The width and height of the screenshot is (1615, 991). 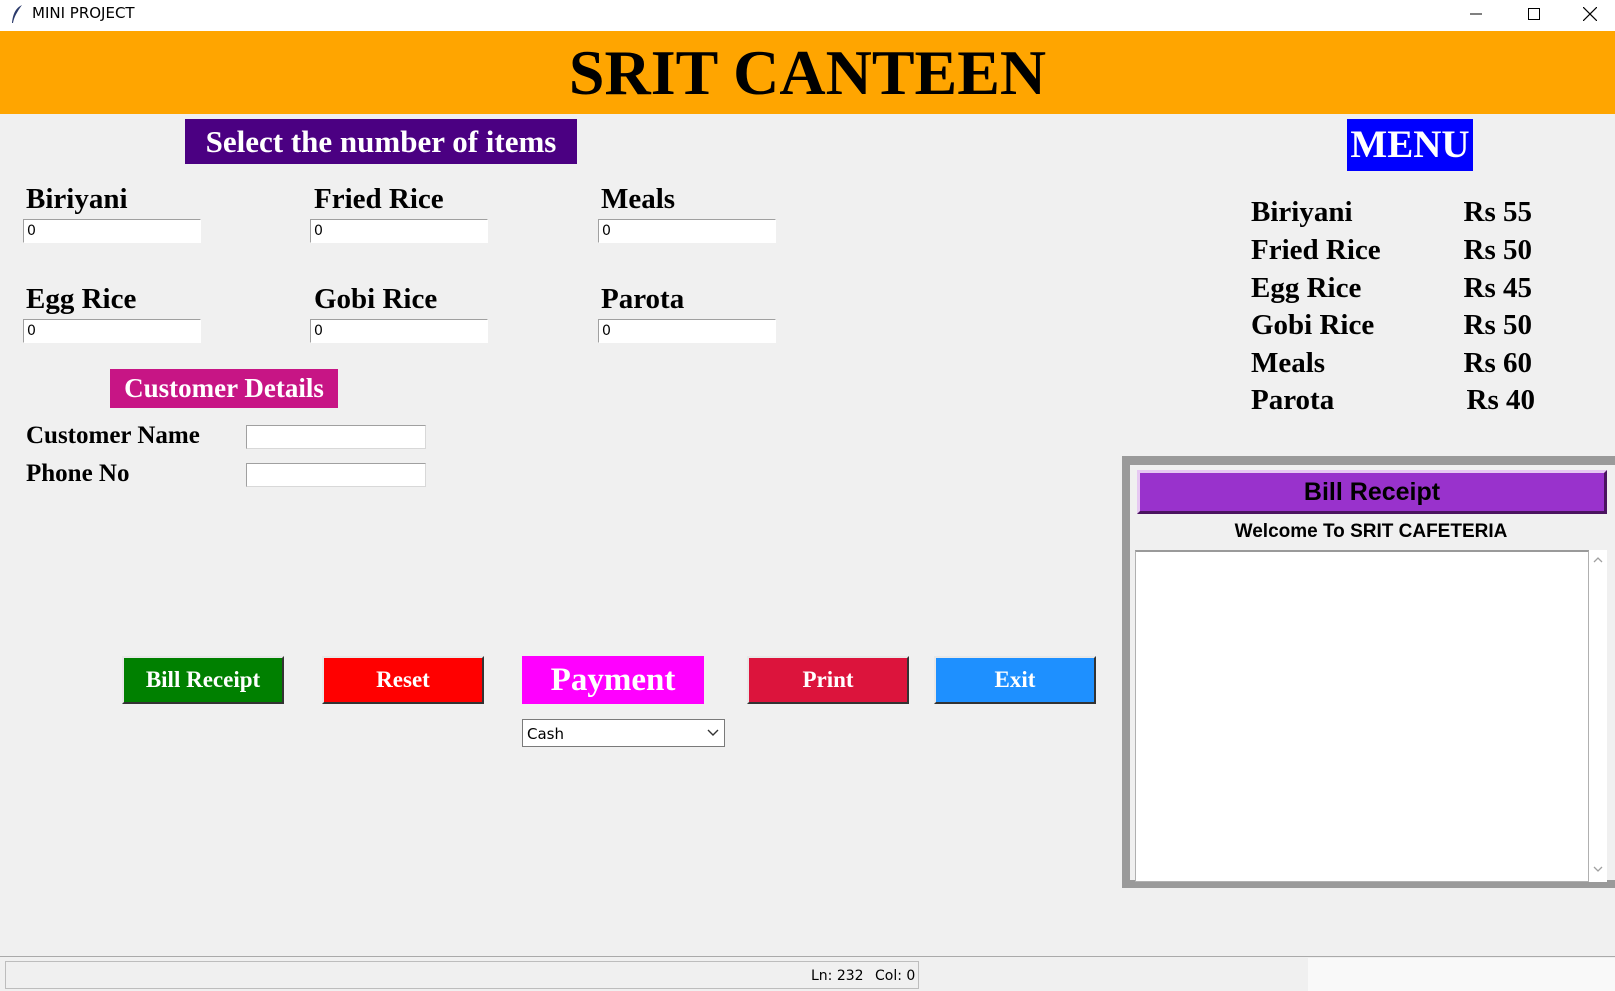 What do you see at coordinates (687, 331) in the screenshot?
I see `parota-quantity-input: 0` at bounding box center [687, 331].